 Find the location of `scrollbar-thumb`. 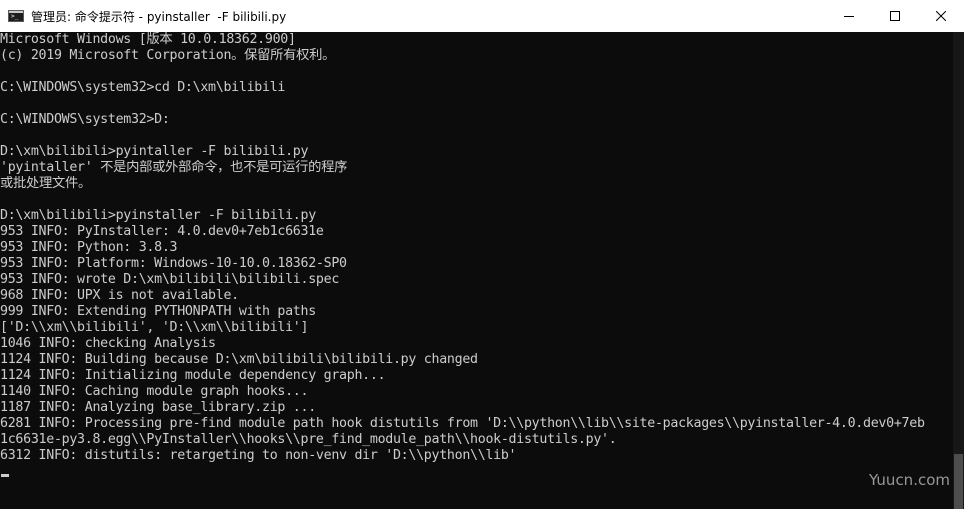

scrollbar-thumb is located at coordinates (958, 481).